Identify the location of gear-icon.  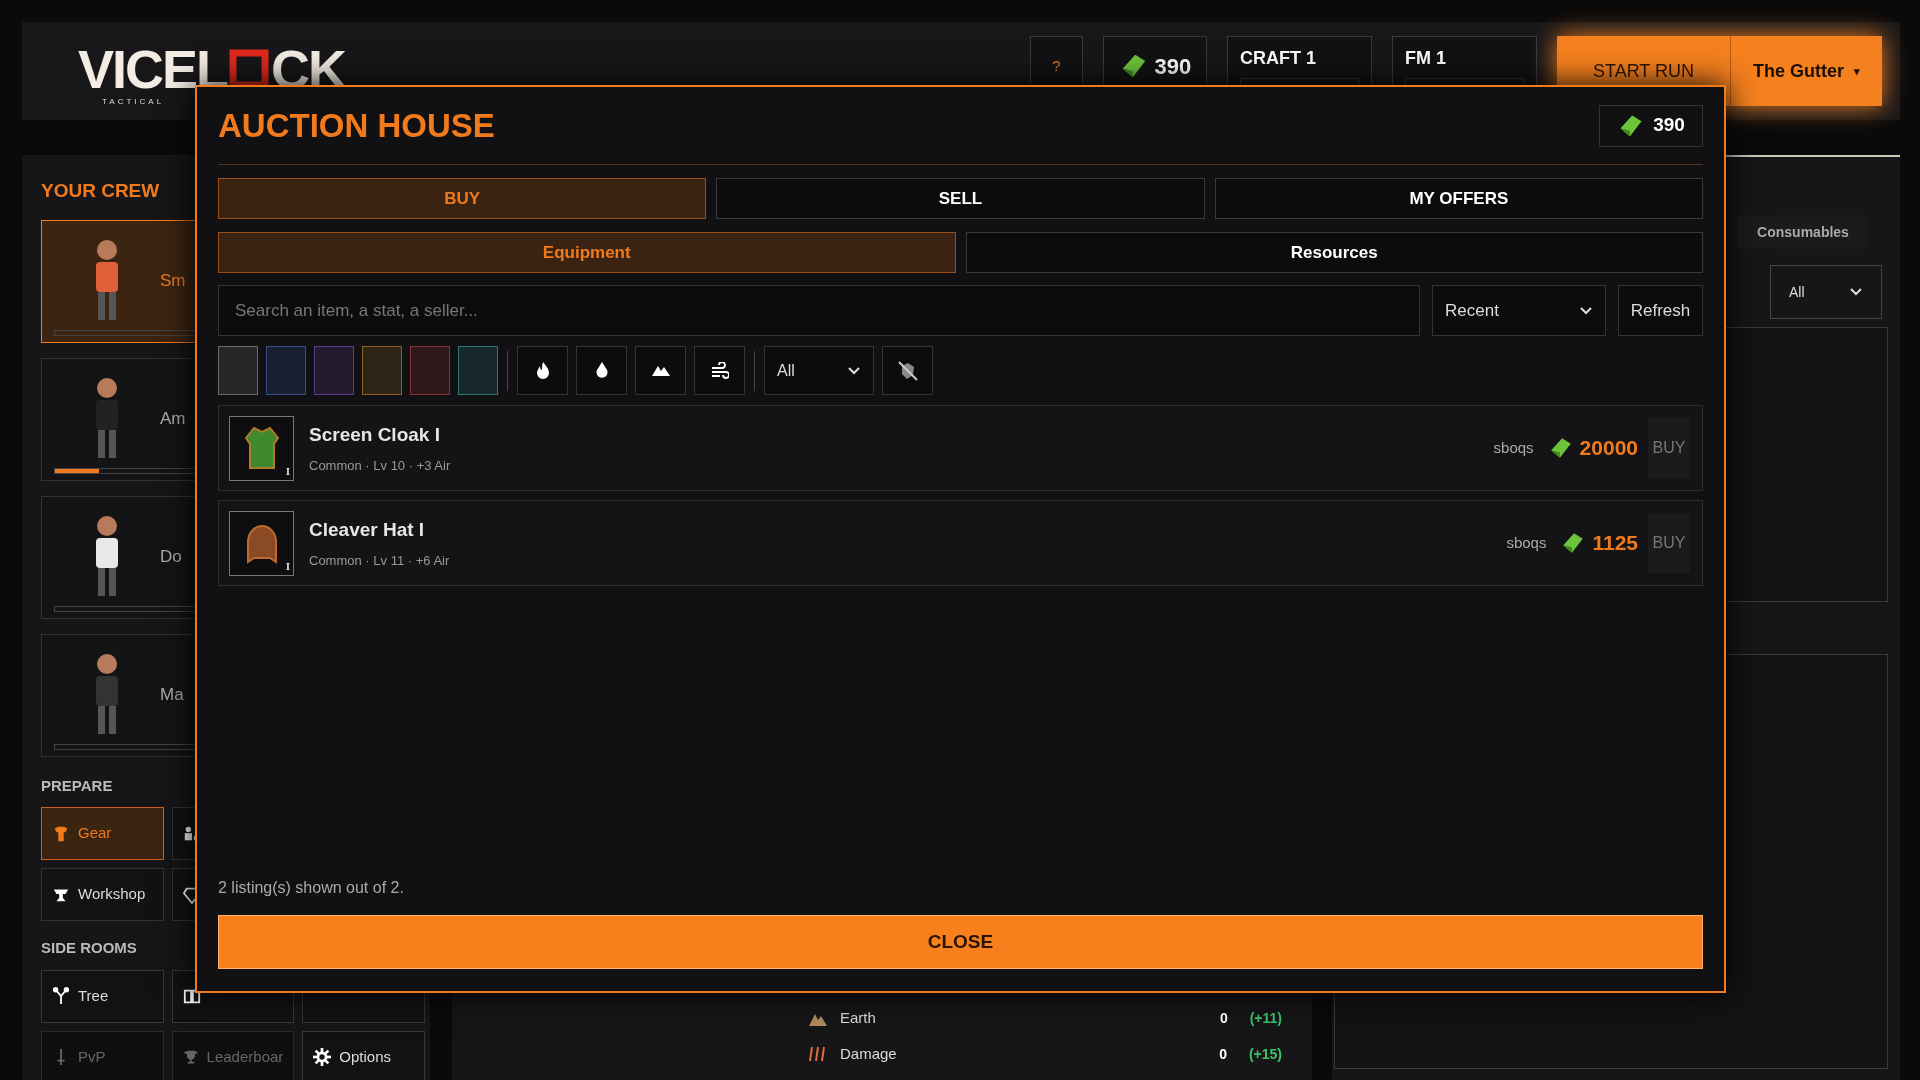
(322, 1057).